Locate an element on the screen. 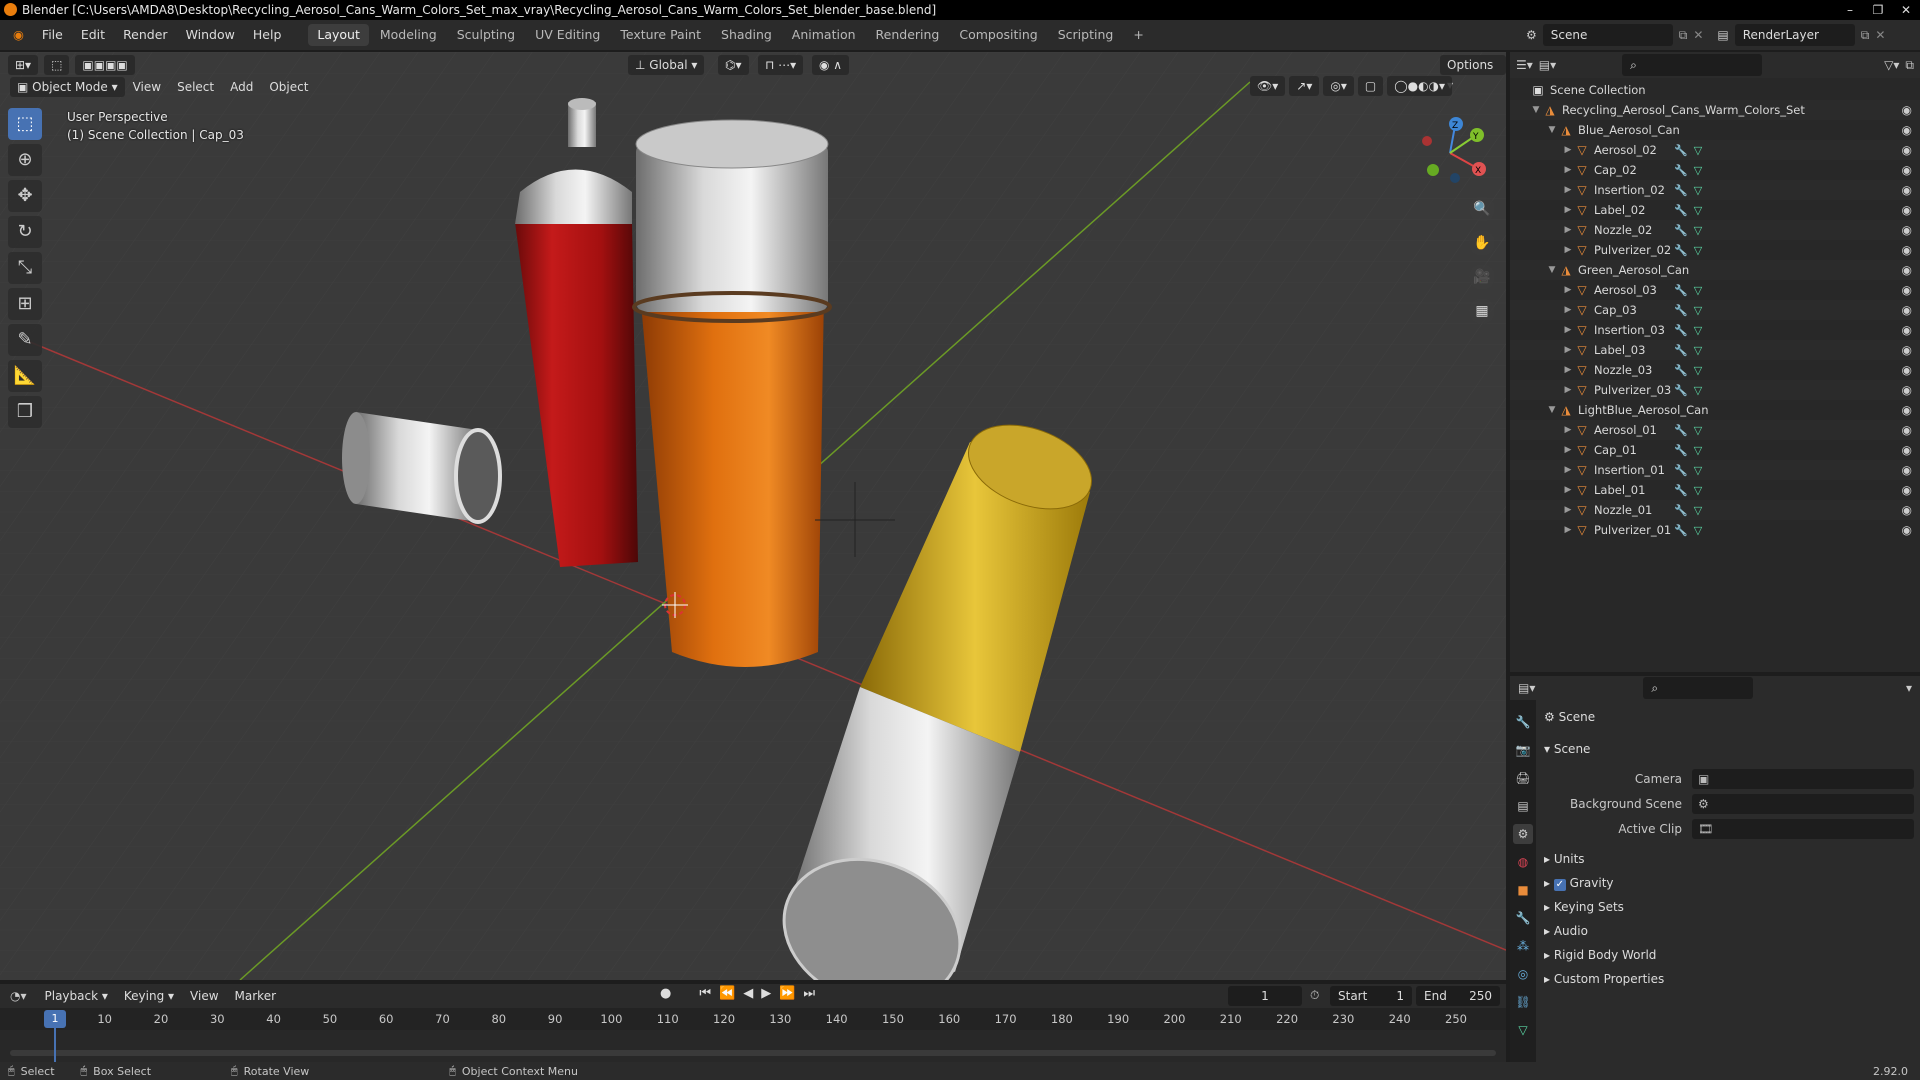 The height and width of the screenshot is (1080, 1920). viewport-menu-view: View is located at coordinates (147, 87).